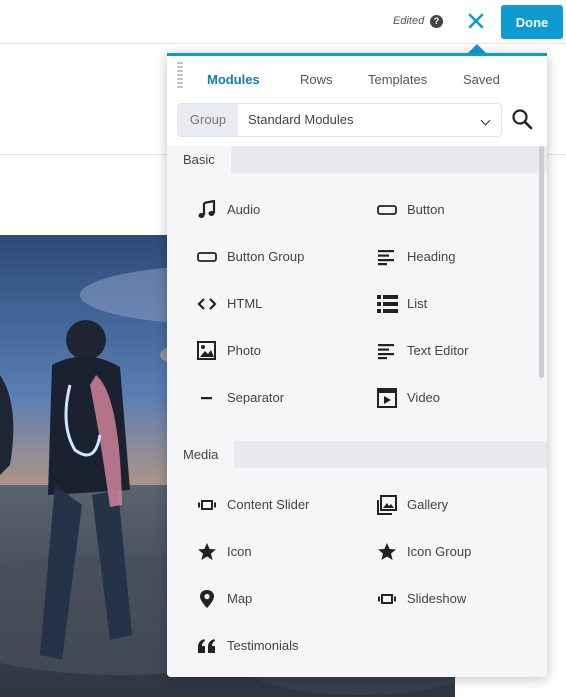 This screenshot has height=697, width=566. I want to click on module-icon-group: Icon Group, so click(462, 552).